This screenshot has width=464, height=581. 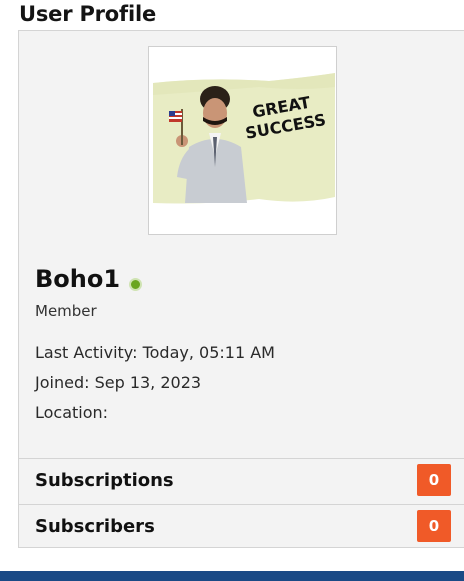 What do you see at coordinates (88, 14) in the screenshot?
I see `page-title: User Profile` at bounding box center [88, 14].